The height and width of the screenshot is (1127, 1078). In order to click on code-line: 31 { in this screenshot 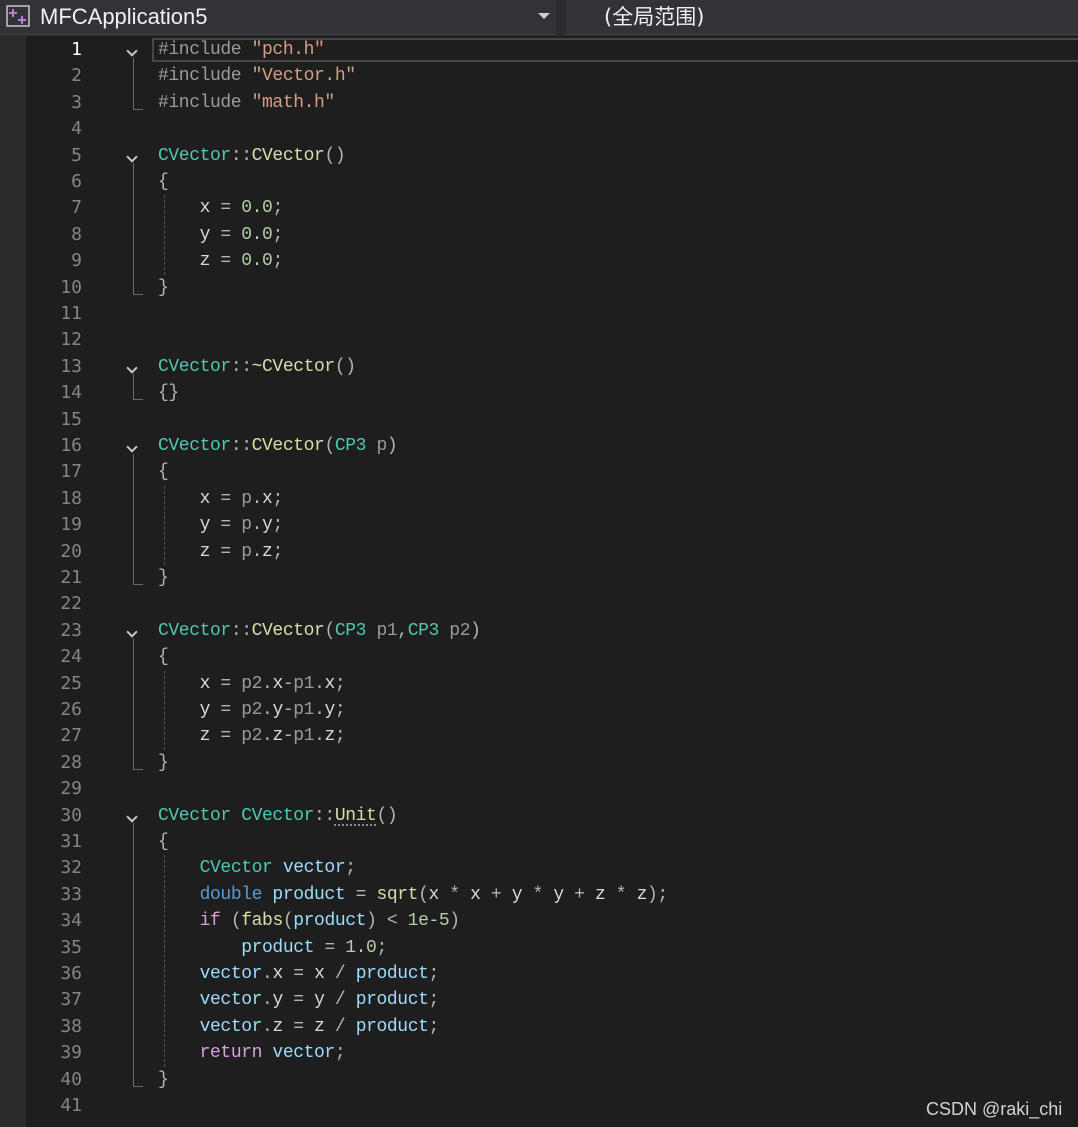, I will do `click(539, 842)`.